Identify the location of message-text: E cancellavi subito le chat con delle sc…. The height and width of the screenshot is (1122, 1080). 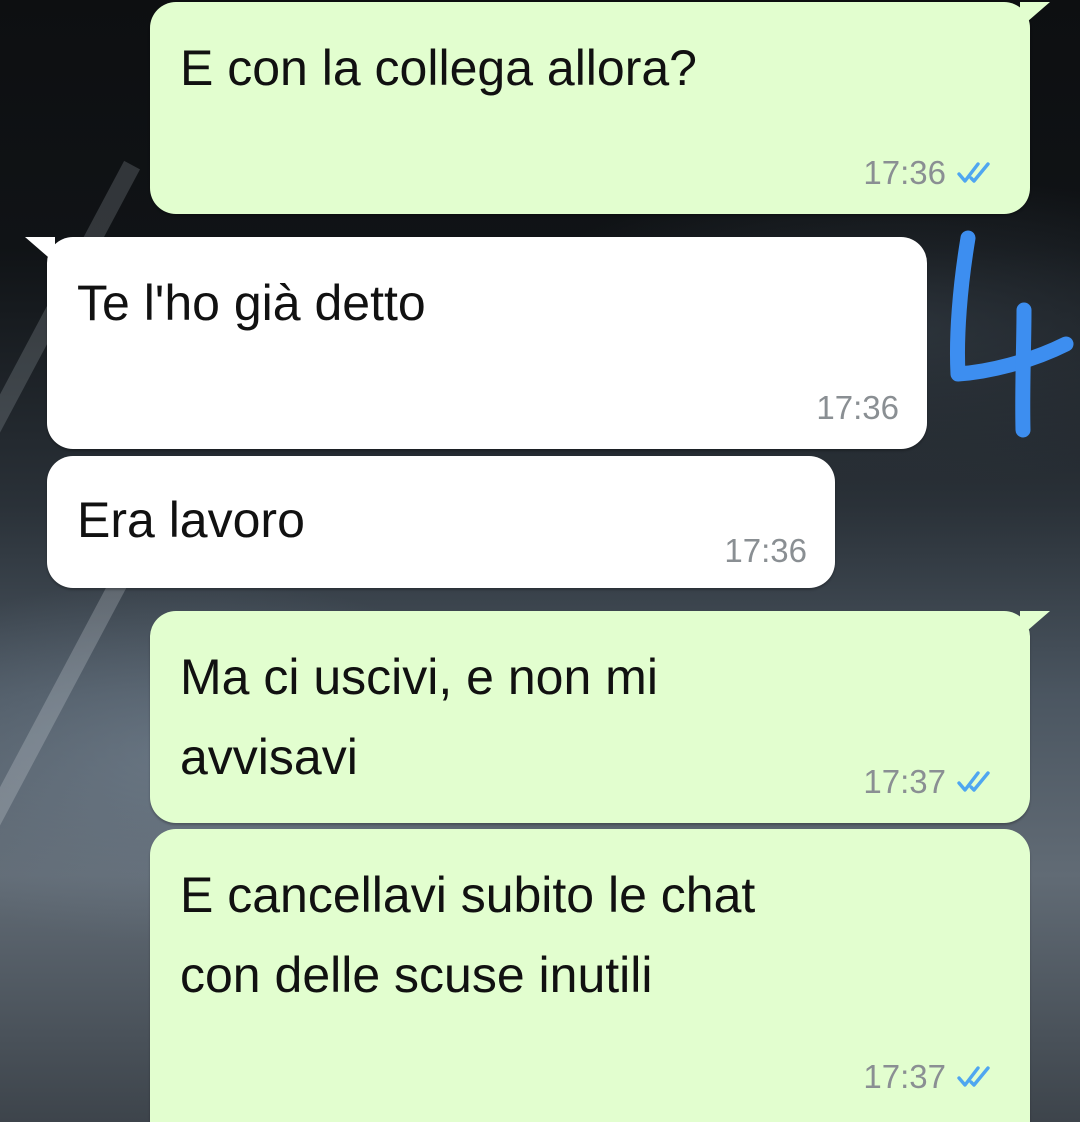
(468, 935).